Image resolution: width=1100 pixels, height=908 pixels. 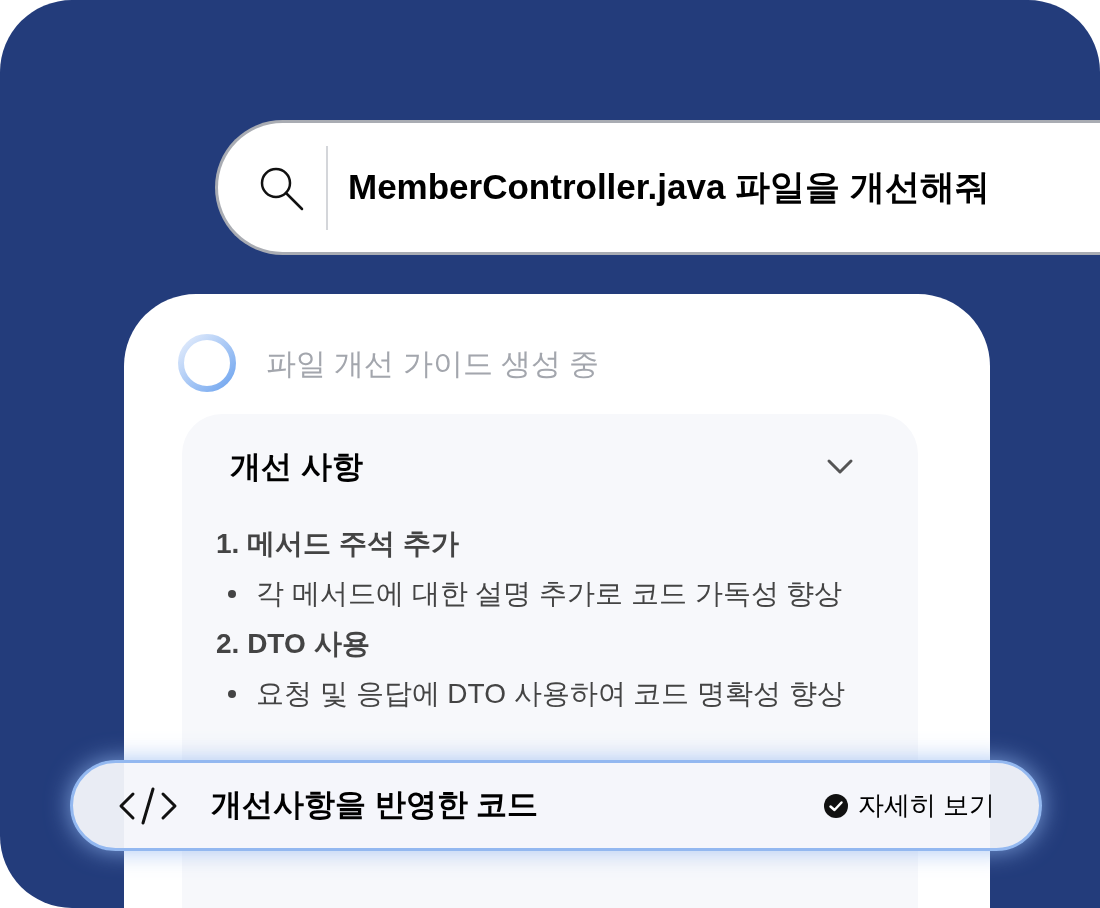 What do you see at coordinates (375, 805) in the screenshot?
I see `result-title: 개선사항을 반영한 코드` at bounding box center [375, 805].